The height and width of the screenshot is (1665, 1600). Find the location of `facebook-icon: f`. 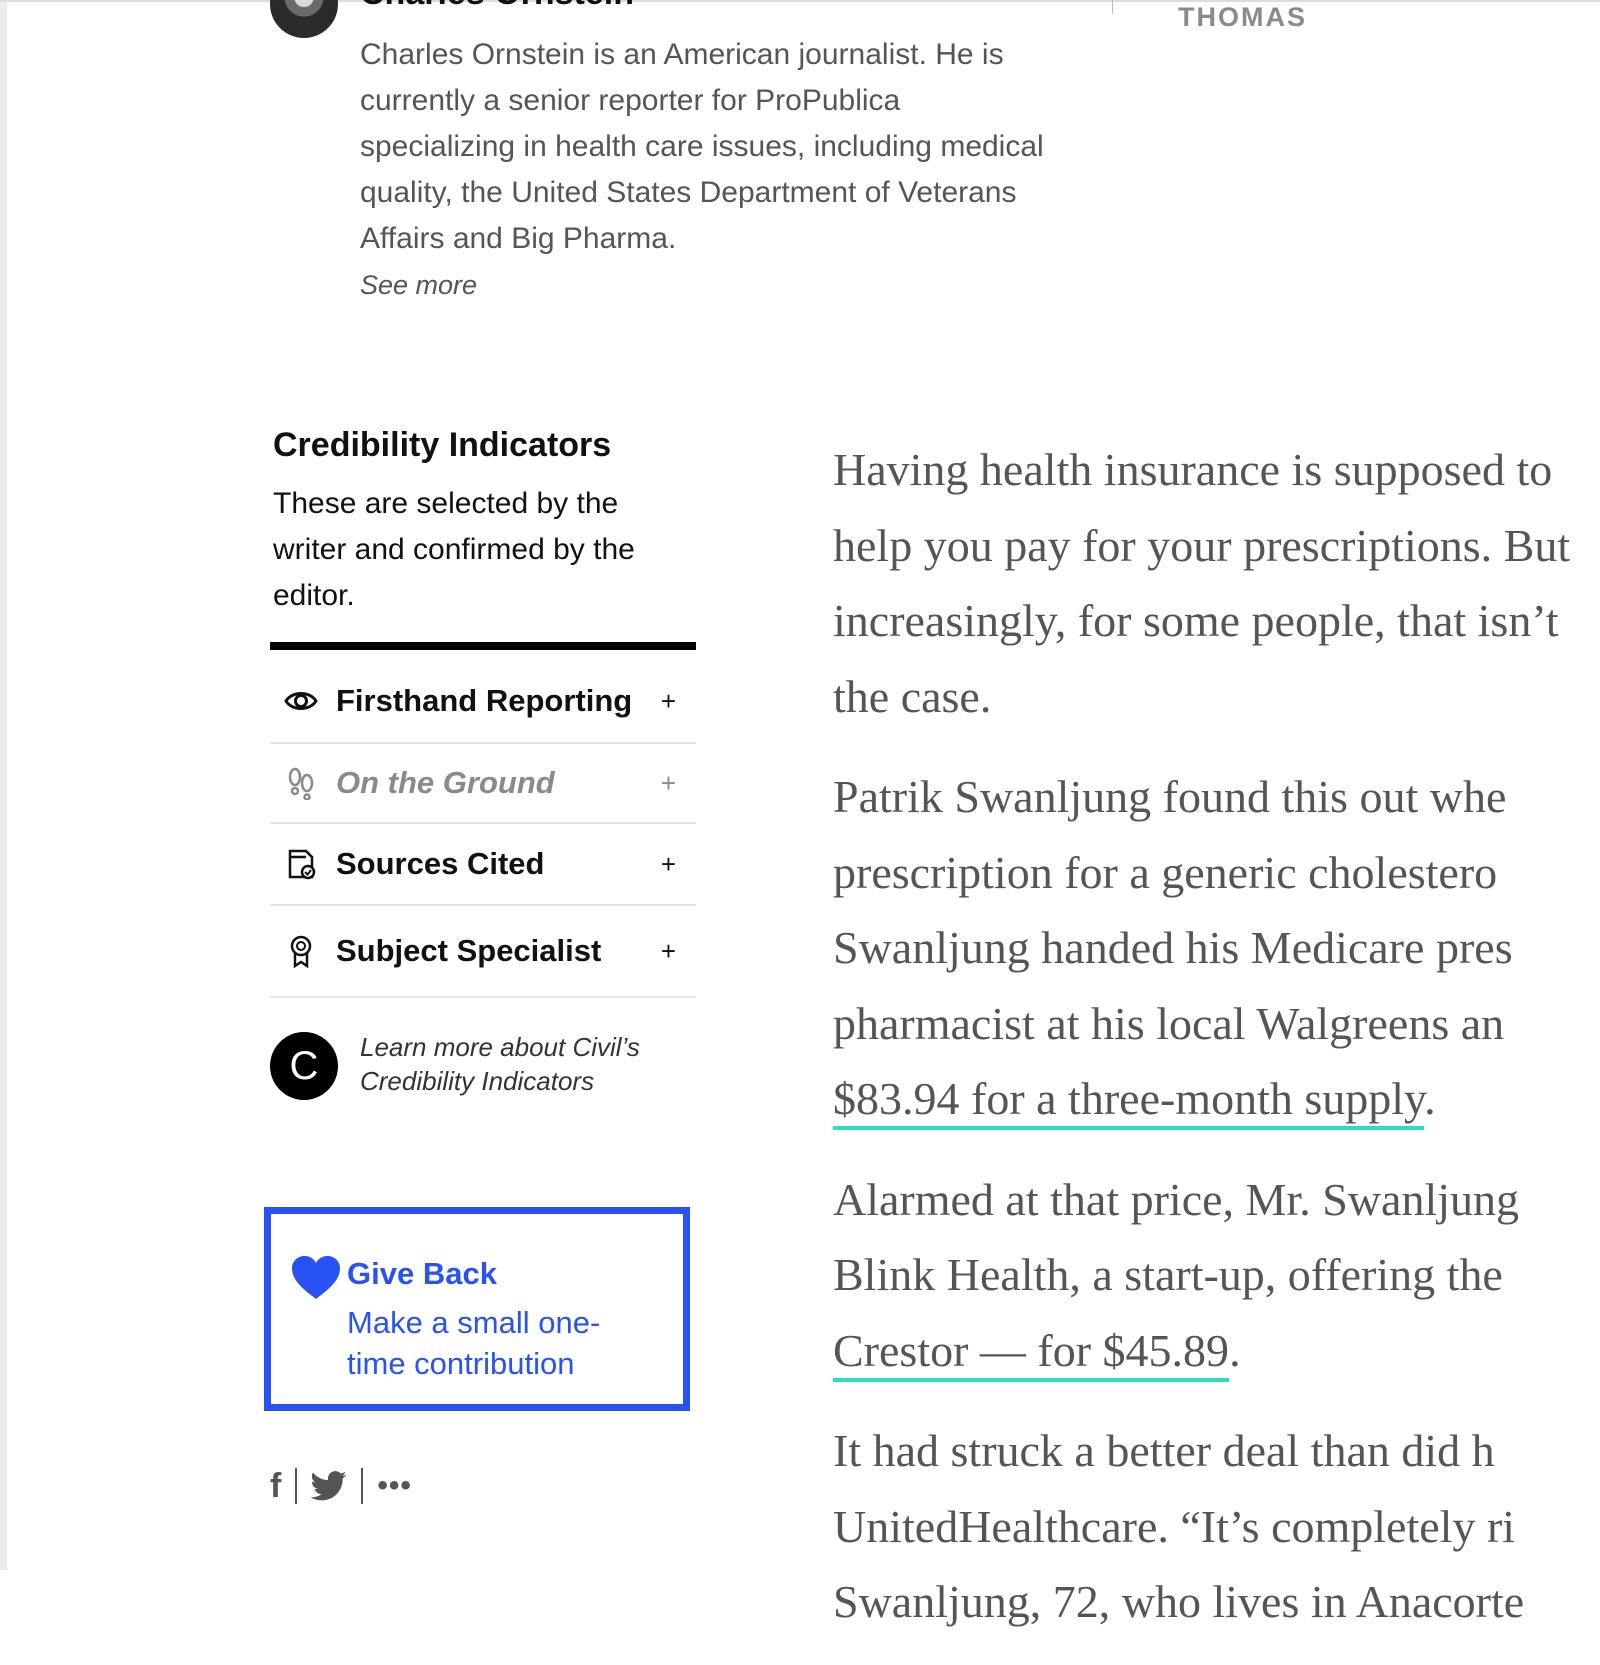

facebook-icon: f is located at coordinates (275, 1486).